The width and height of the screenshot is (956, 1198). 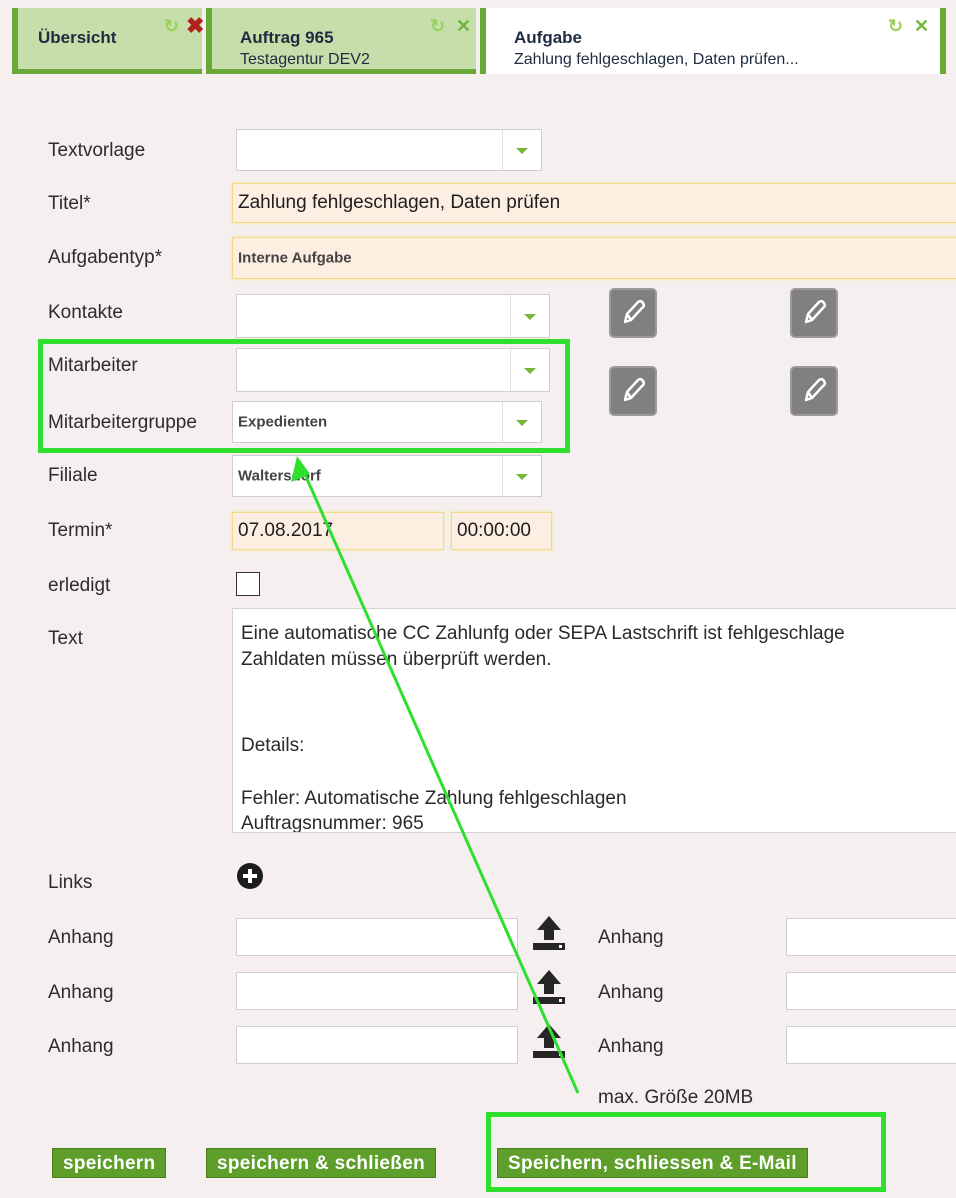 What do you see at coordinates (396, 659) in the screenshot?
I see `text-line: Zahldaten müssen überprüft werden.` at bounding box center [396, 659].